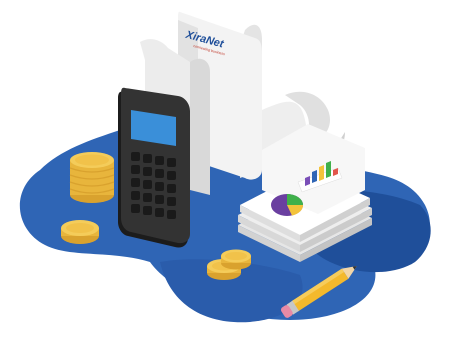  I want to click on coin-stack-icon, so click(92, 177).